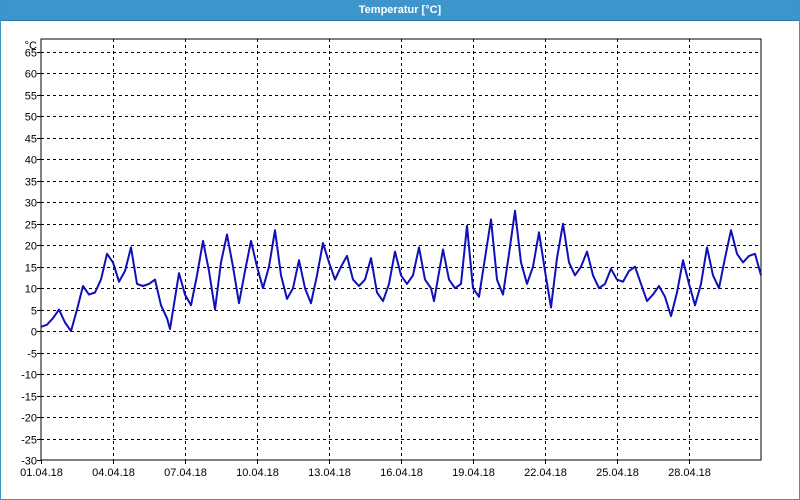  What do you see at coordinates (31, 226) in the screenshot?
I see `y-tick-label: 25` at bounding box center [31, 226].